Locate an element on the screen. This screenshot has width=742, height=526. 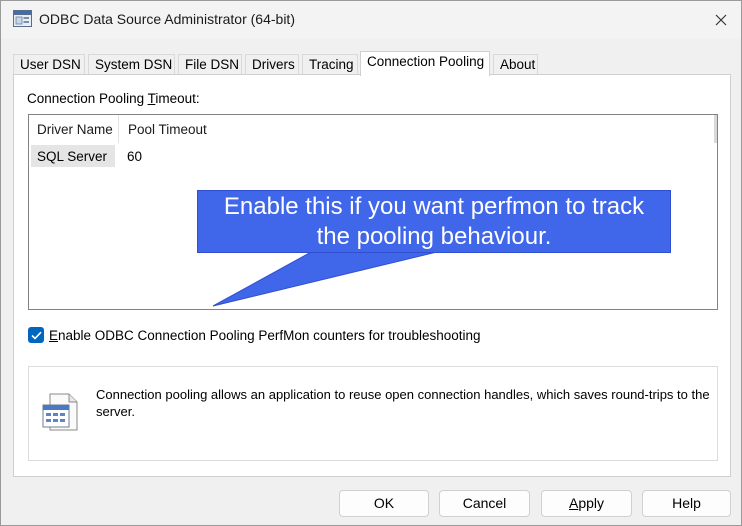
list-scrollbar-stub is located at coordinates (715, 129).